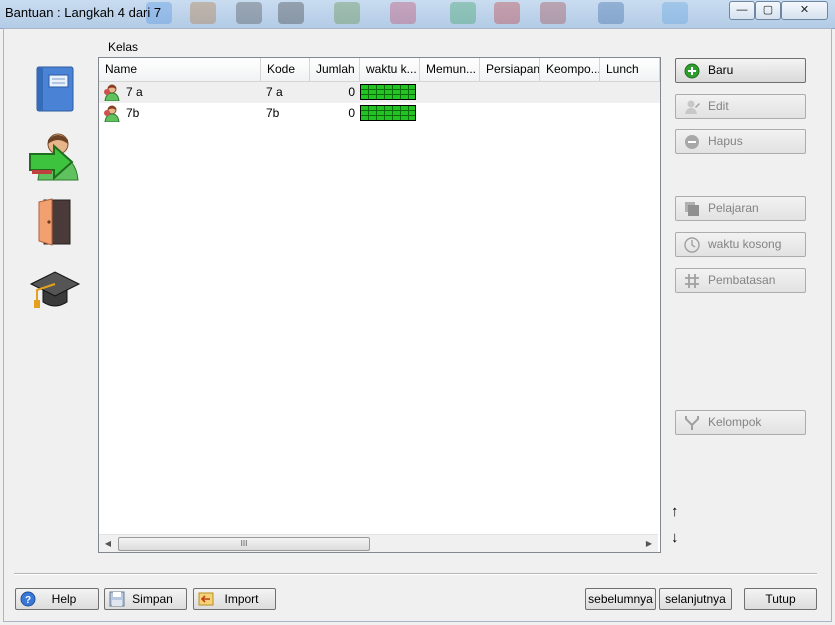 This screenshot has width=835, height=625. I want to click on scroll-left-icon: ◀, so click(108, 543).